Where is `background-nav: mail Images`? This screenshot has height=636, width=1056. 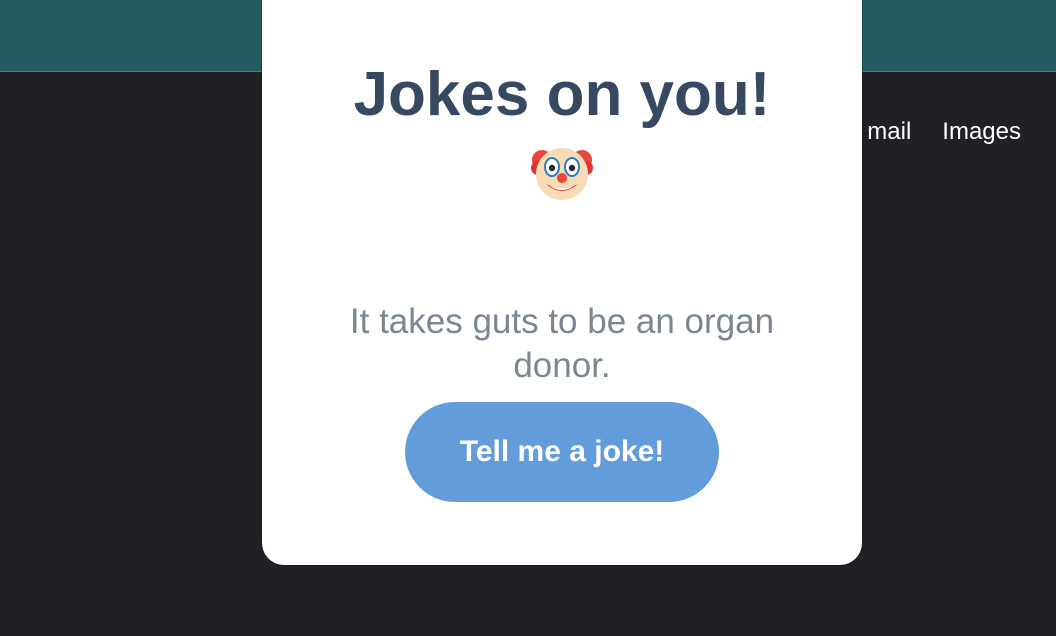 background-nav: mail Images is located at coordinates (944, 132).